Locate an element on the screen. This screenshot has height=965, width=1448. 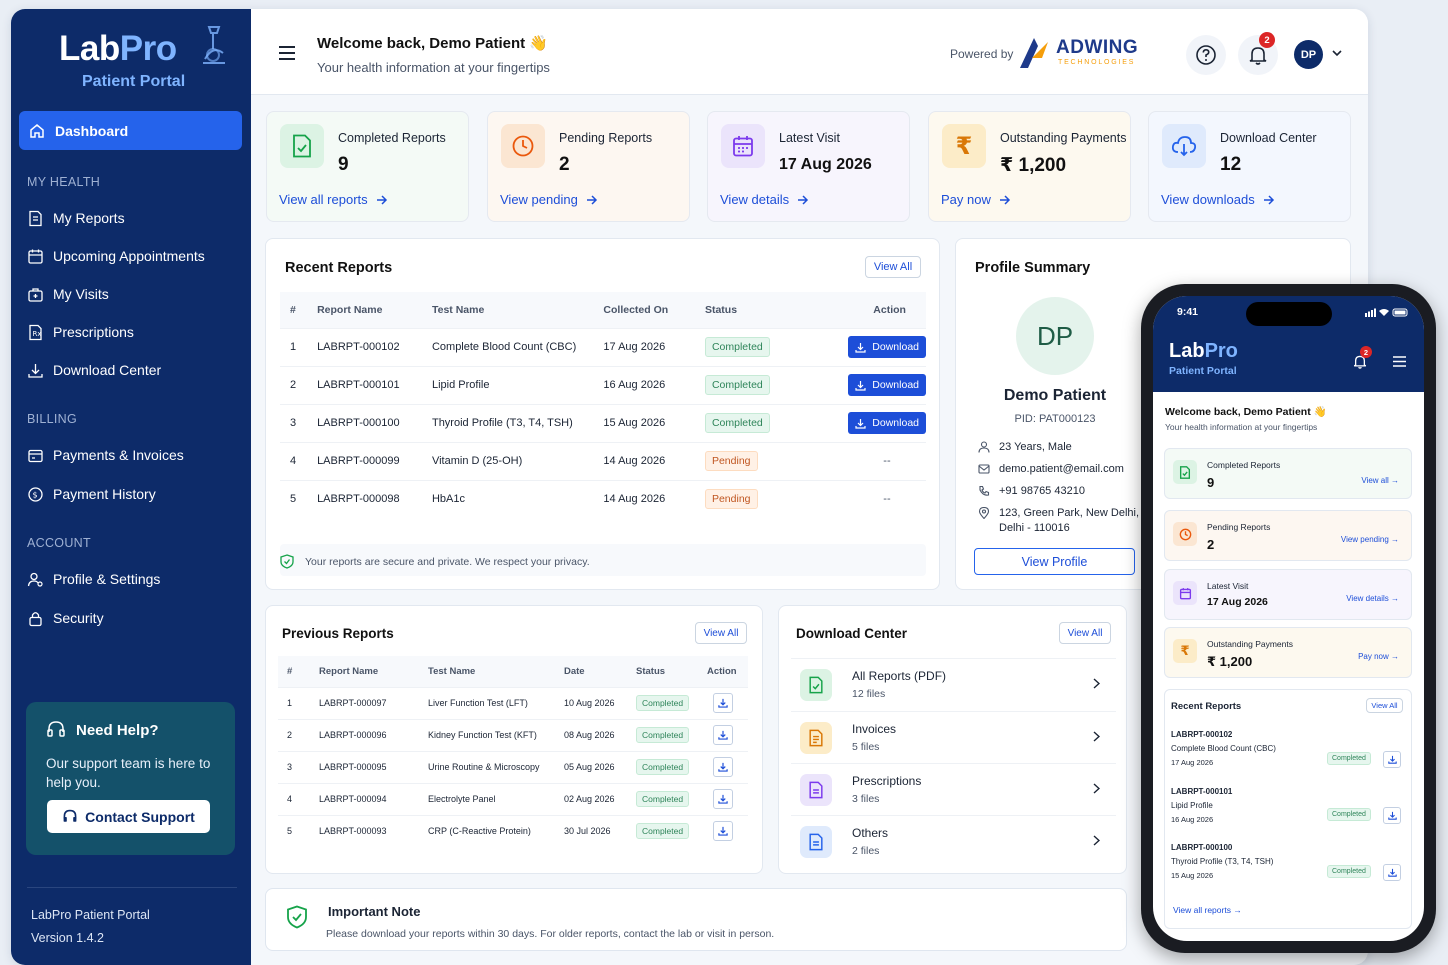
report-id: LABRPT-000098 is located at coordinates (374, 498).